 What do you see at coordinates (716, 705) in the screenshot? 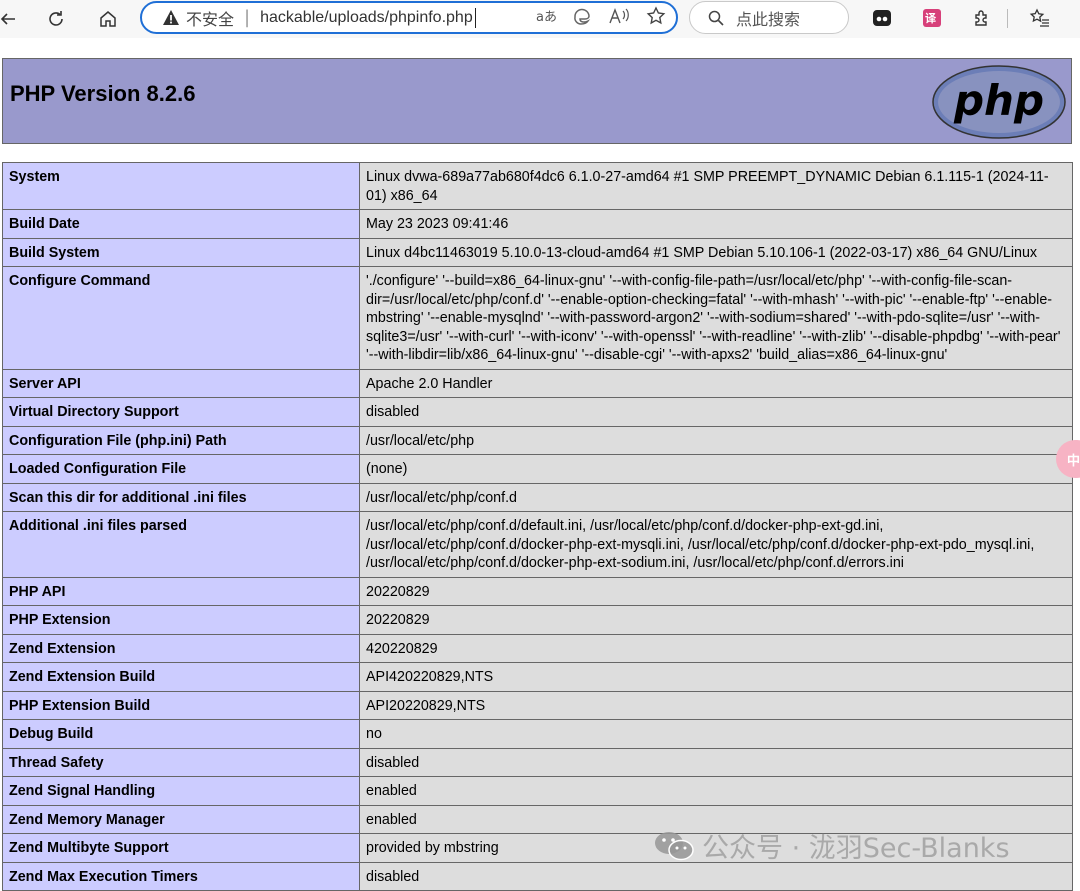
I see `row-value: API20220829,NTS` at bounding box center [716, 705].